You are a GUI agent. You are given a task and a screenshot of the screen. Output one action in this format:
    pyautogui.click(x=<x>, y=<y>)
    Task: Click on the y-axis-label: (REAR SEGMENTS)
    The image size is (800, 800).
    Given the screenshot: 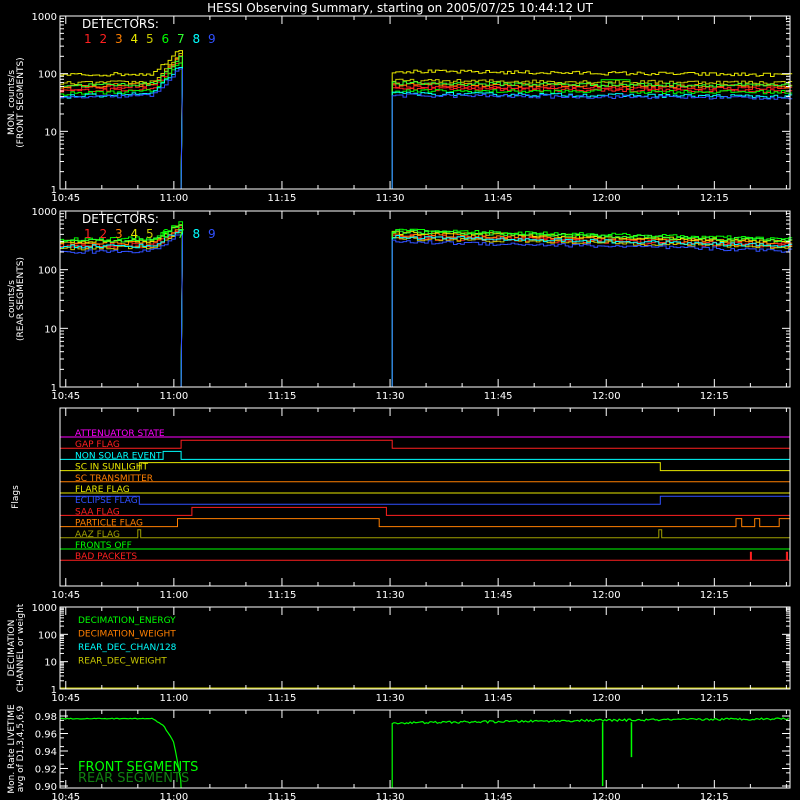 What is the action you would take?
    pyautogui.click(x=21, y=299)
    